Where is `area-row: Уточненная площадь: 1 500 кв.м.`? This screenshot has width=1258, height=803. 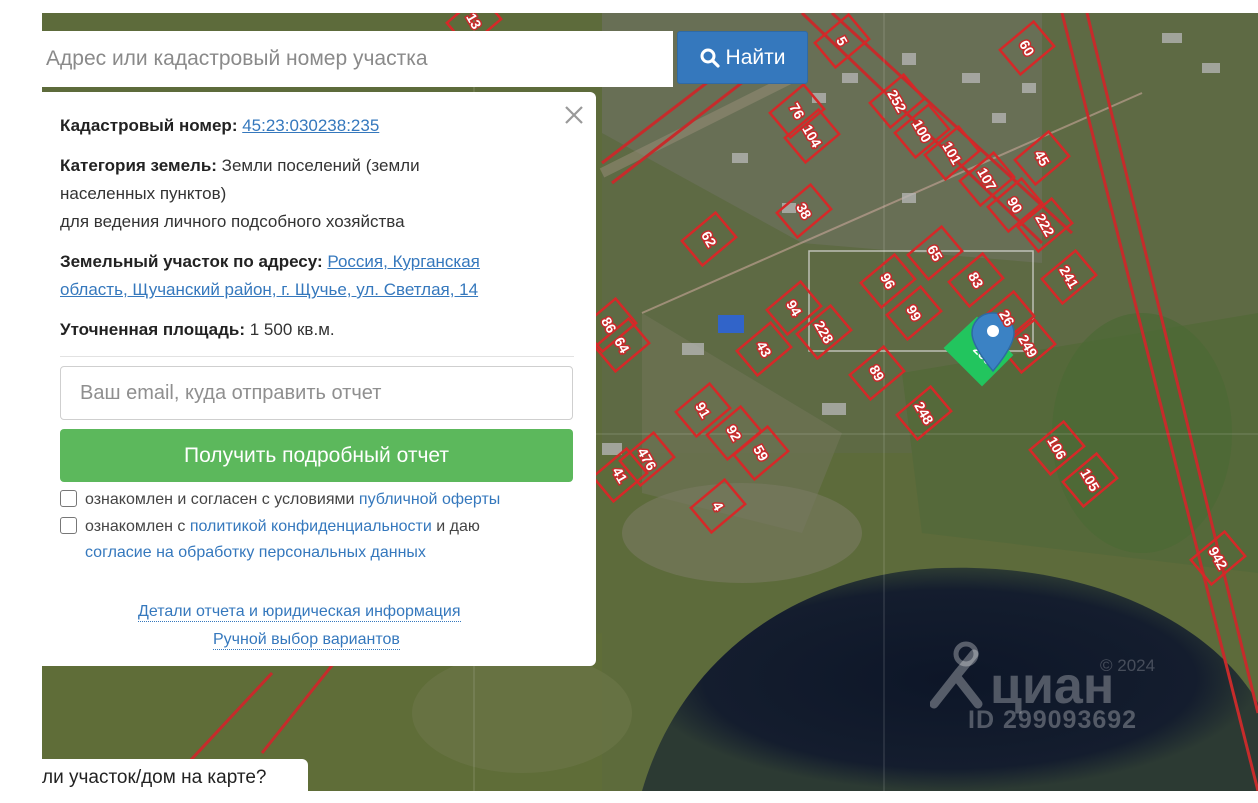
area-row: Уточненная площадь: 1 500 кв.м. is located at coordinates (197, 330).